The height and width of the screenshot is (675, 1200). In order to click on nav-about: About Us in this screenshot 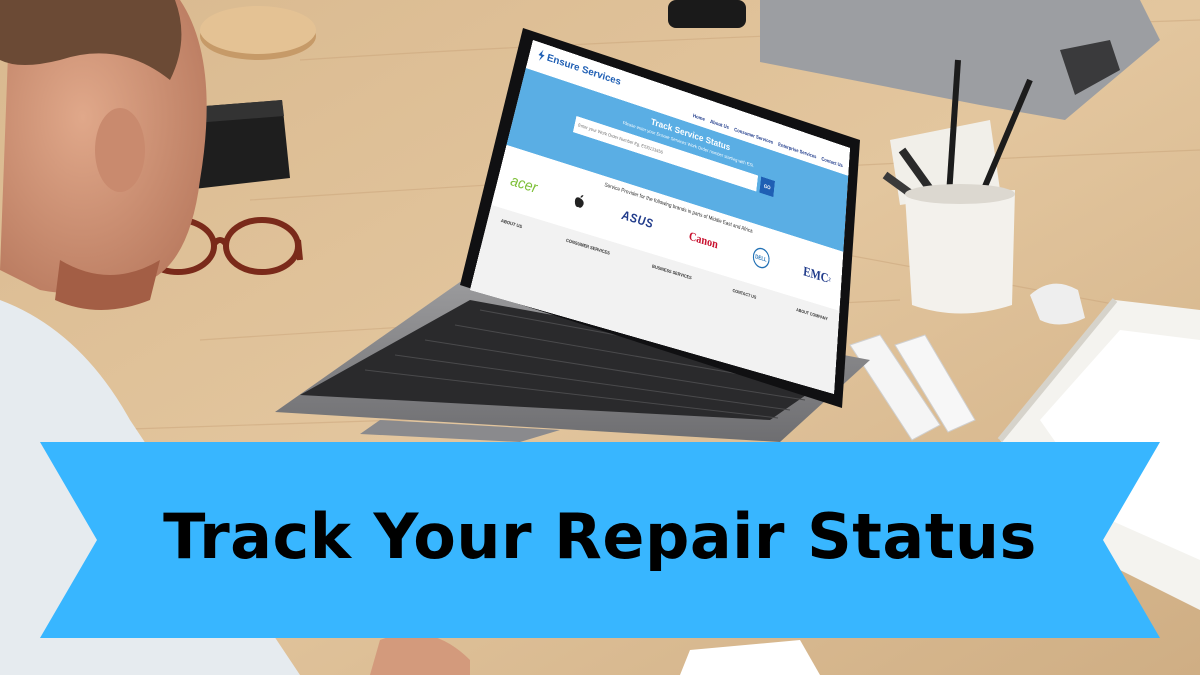, I will do `click(720, 125)`.